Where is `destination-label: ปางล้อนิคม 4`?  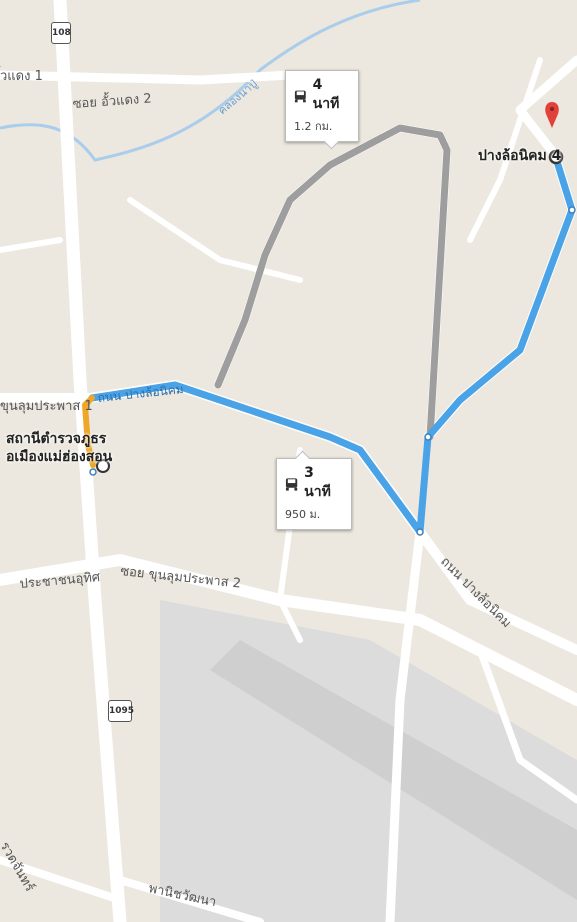
destination-label: ปางล้อนิคม 4 is located at coordinates (519, 156).